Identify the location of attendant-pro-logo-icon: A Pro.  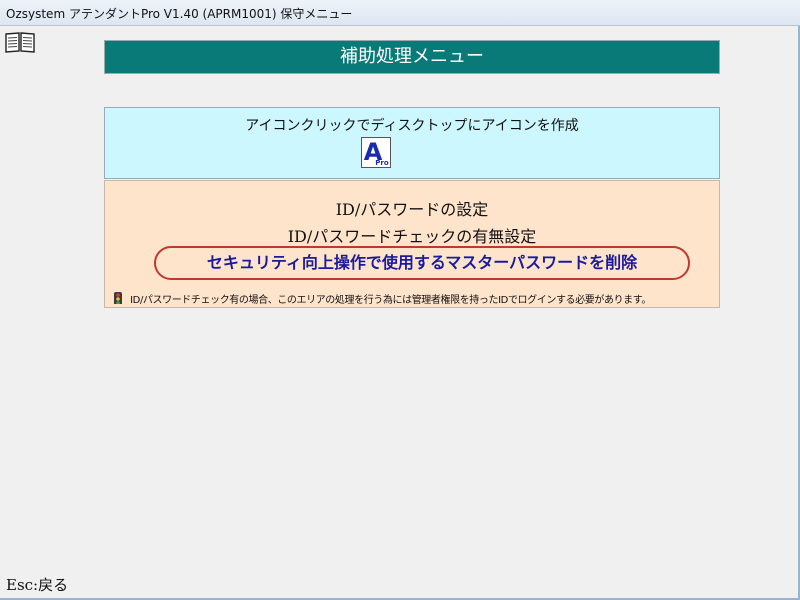
(376, 152).